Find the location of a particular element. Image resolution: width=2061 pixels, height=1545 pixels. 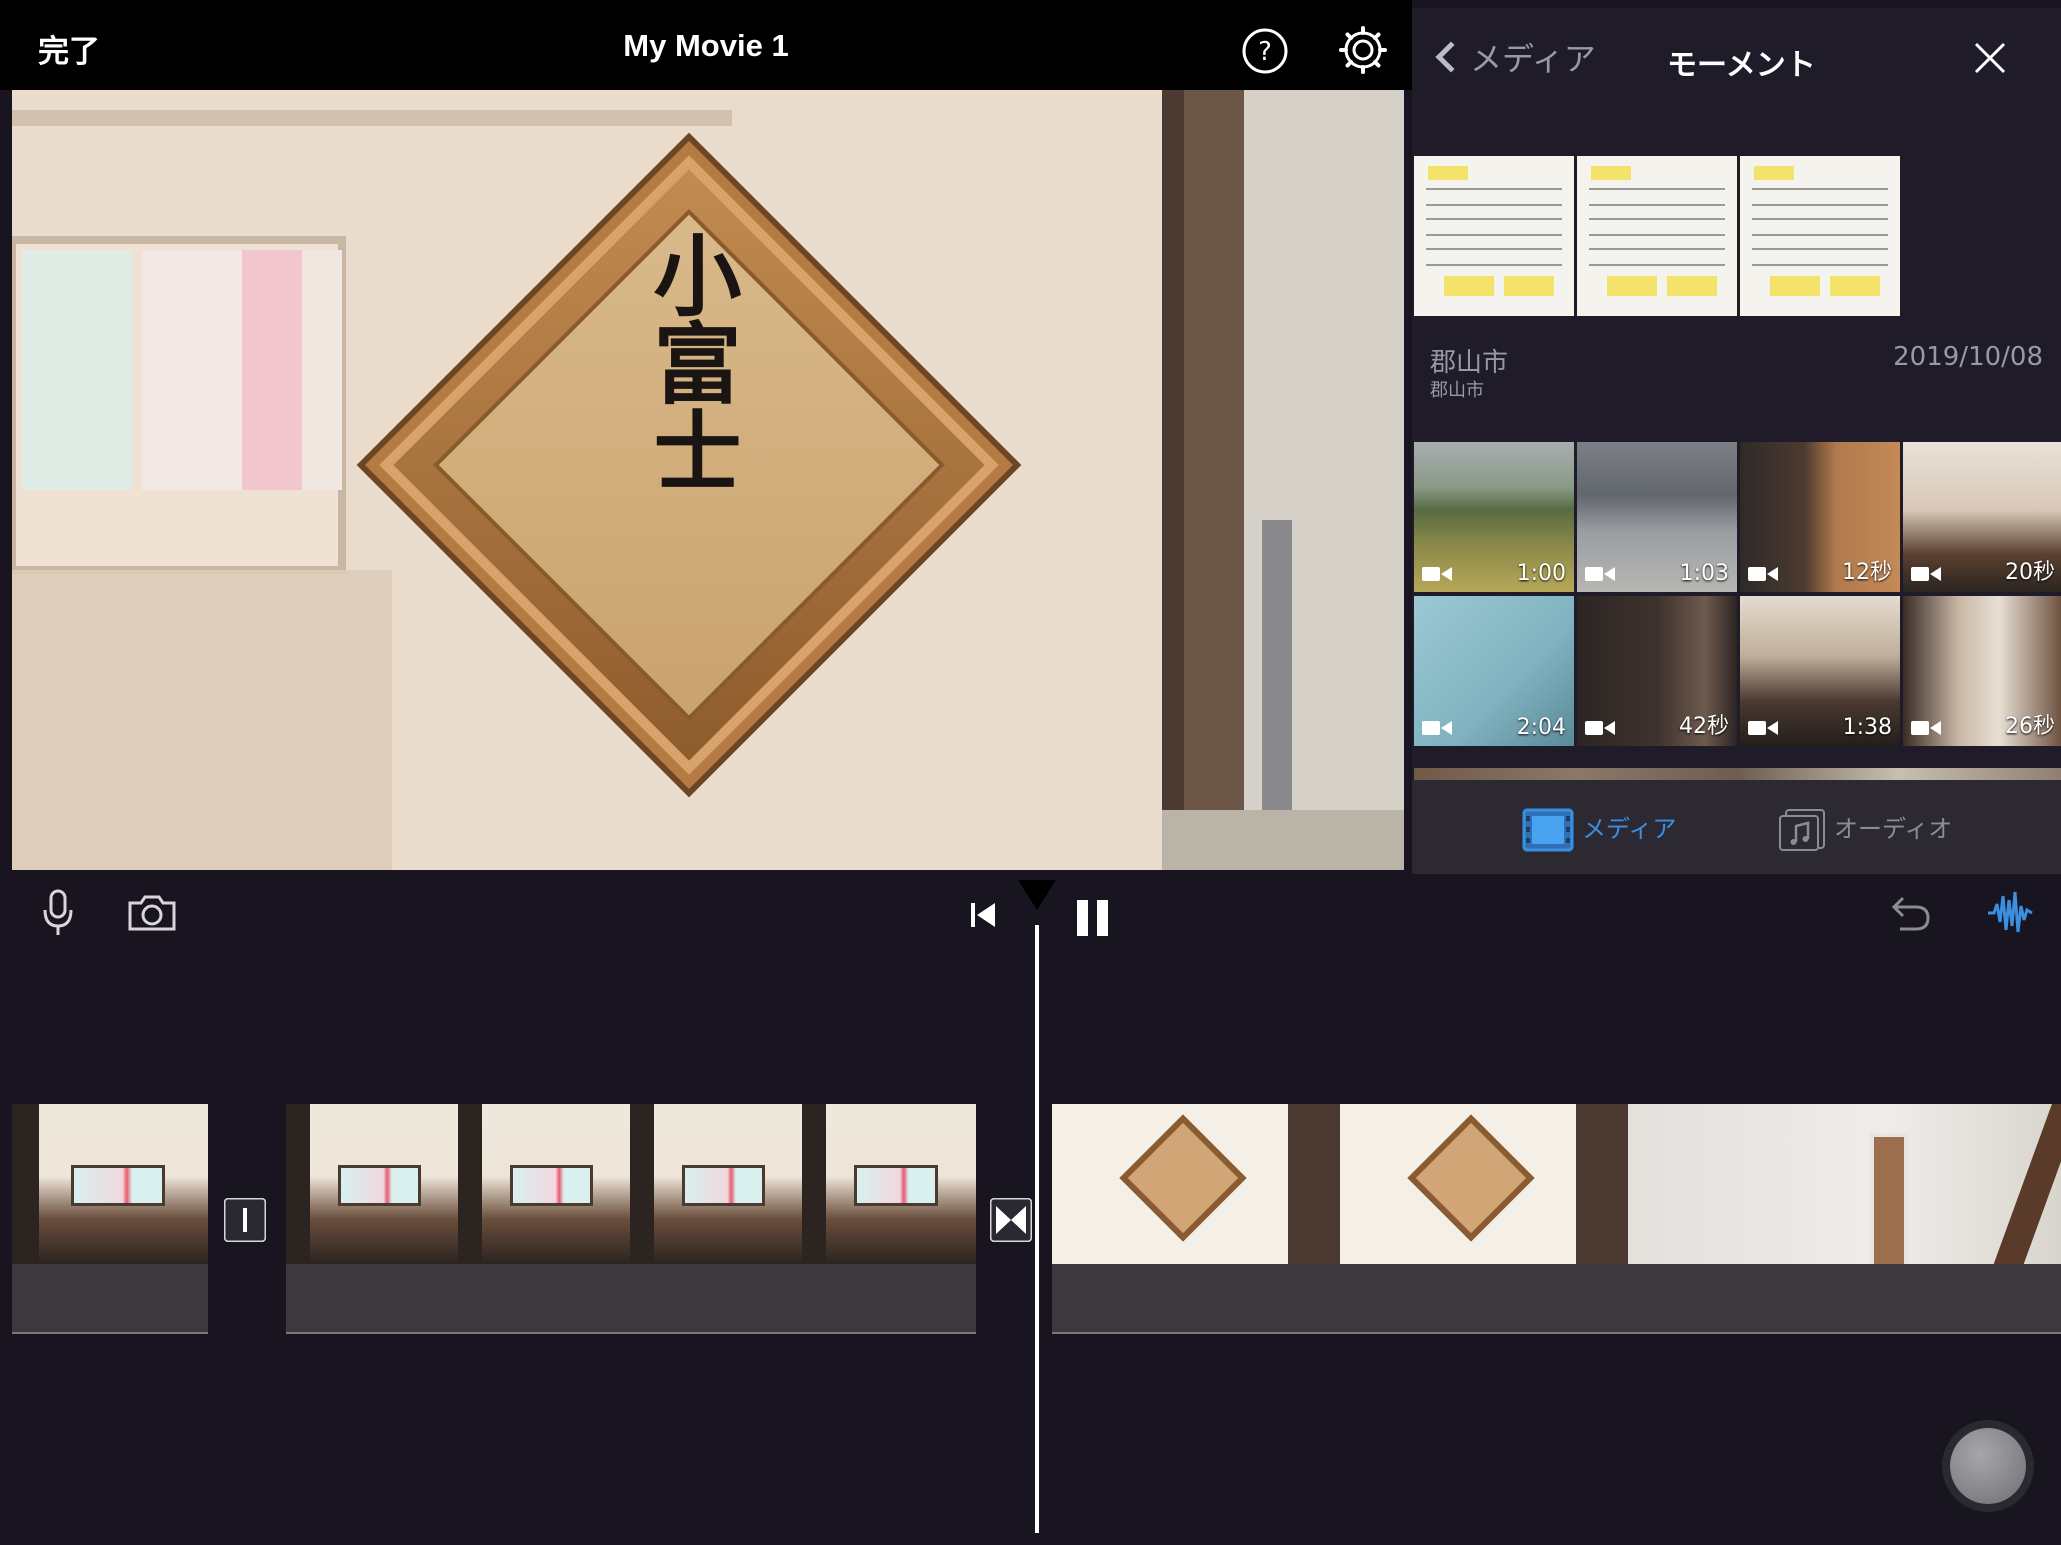

media-item: 12秒 is located at coordinates (1820, 517).